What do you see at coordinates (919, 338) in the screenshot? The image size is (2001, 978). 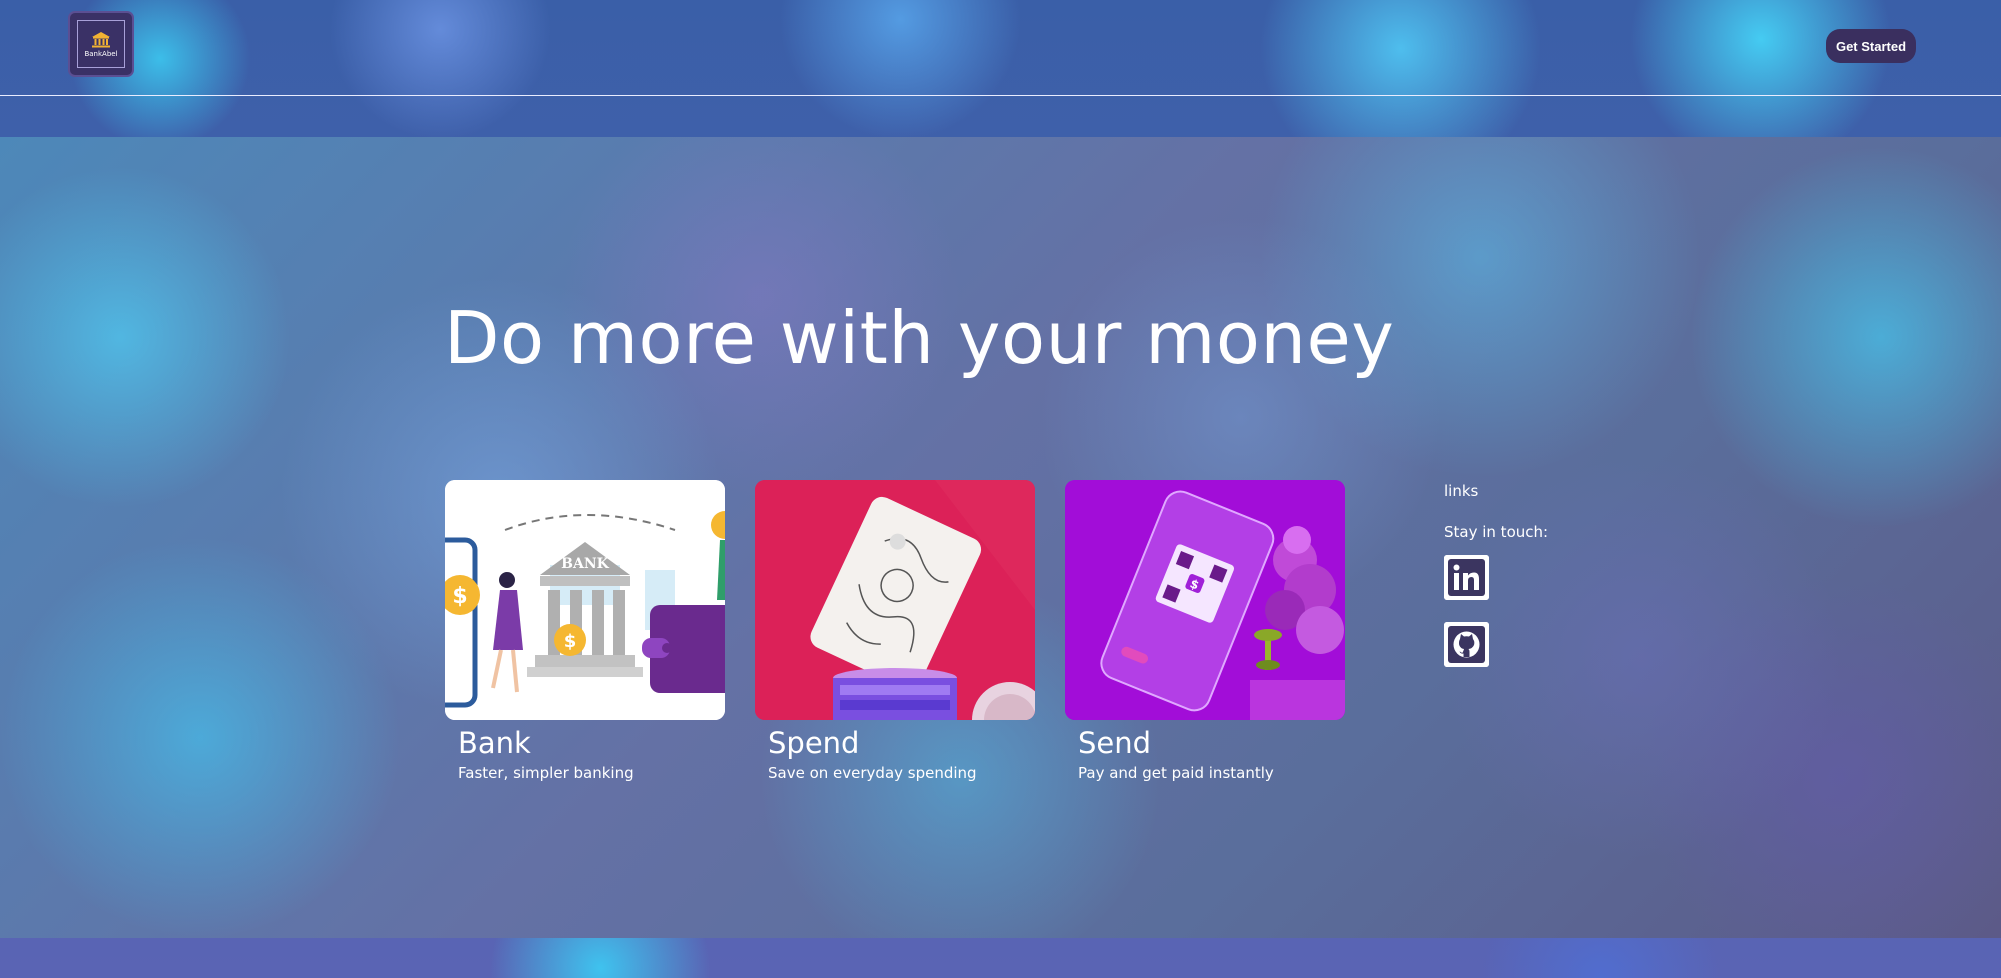 I see `hero-headline: Do more with your money` at bounding box center [919, 338].